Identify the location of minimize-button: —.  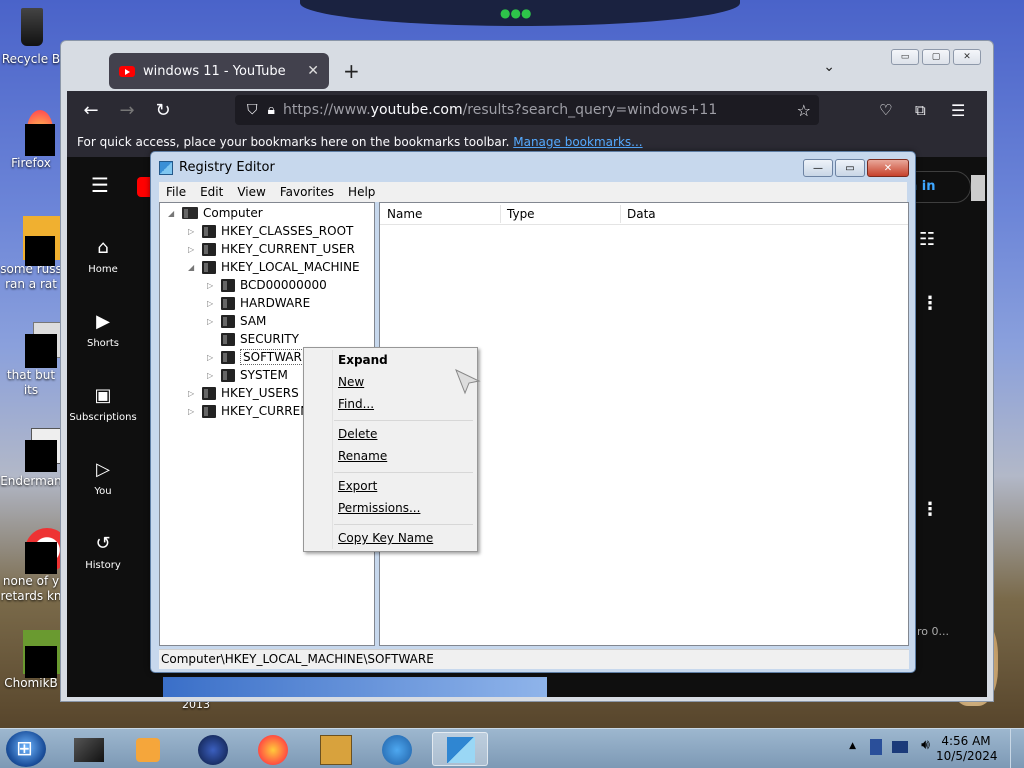
(818, 168).